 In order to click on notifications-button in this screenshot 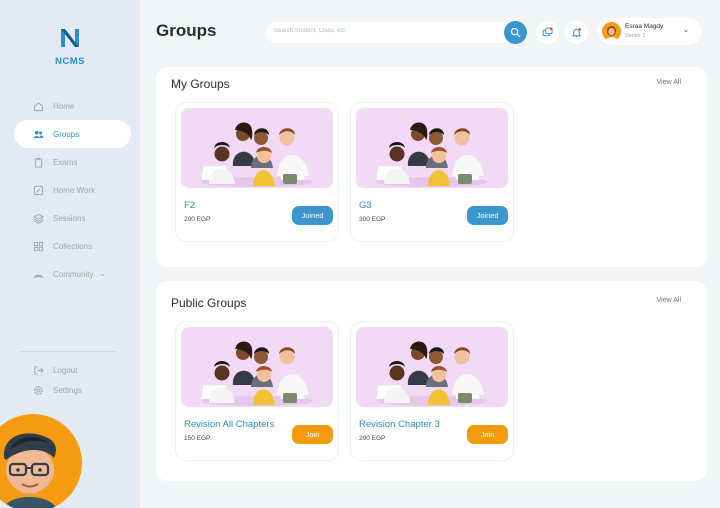, I will do `click(576, 32)`.